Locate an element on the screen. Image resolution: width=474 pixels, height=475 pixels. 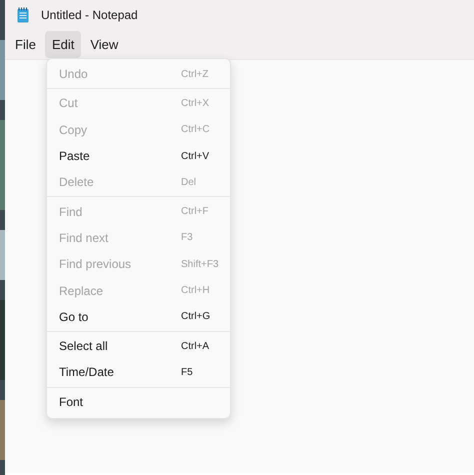
menu-item: Time/Date F5 is located at coordinates (138, 372).